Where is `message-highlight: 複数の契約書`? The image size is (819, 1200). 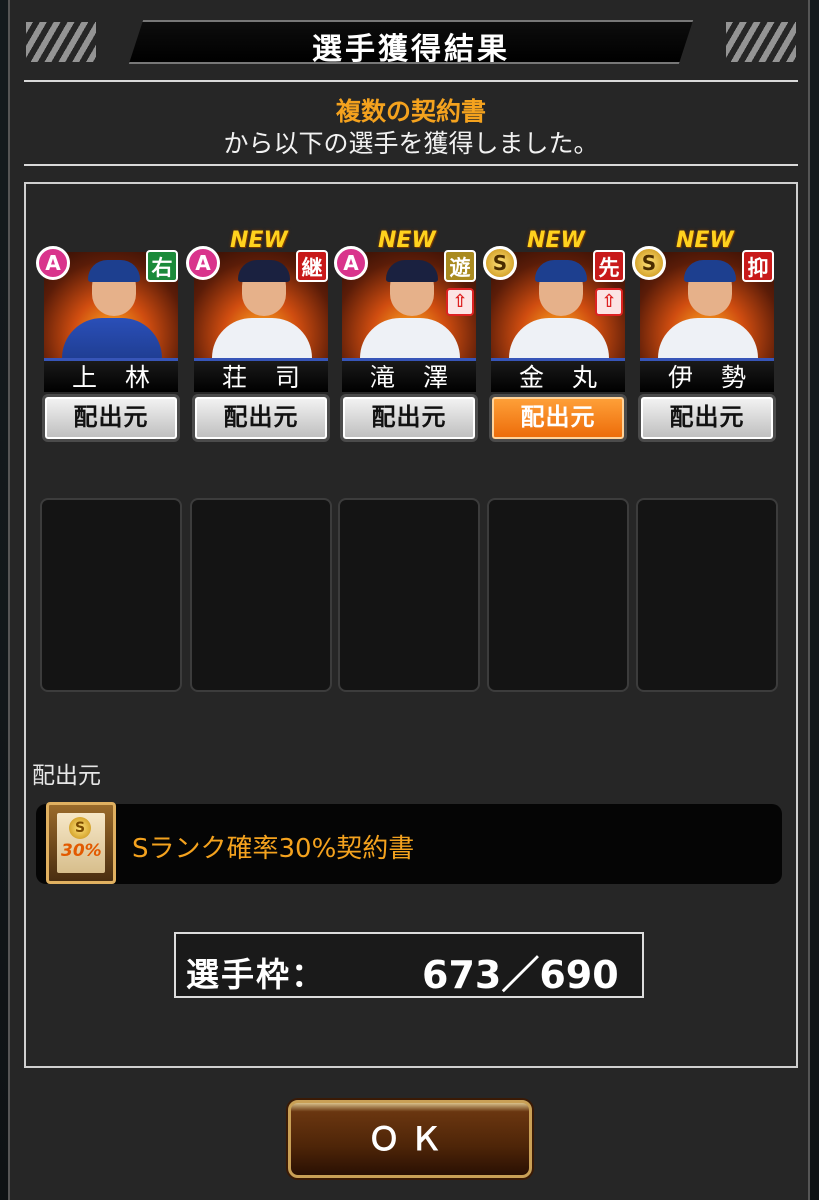 message-highlight: 複数の契約書 is located at coordinates (410, 111).